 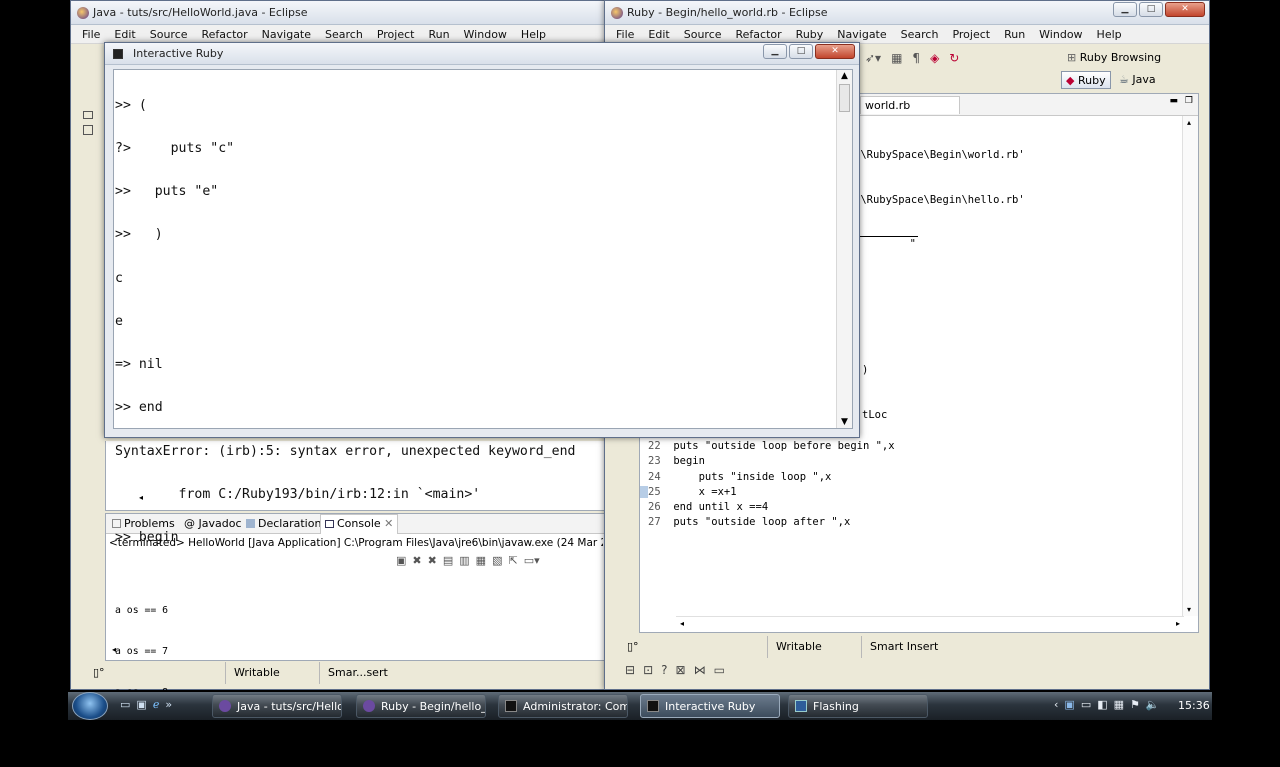 I want to click on irb-line: >> begin, so click(x=147, y=537).